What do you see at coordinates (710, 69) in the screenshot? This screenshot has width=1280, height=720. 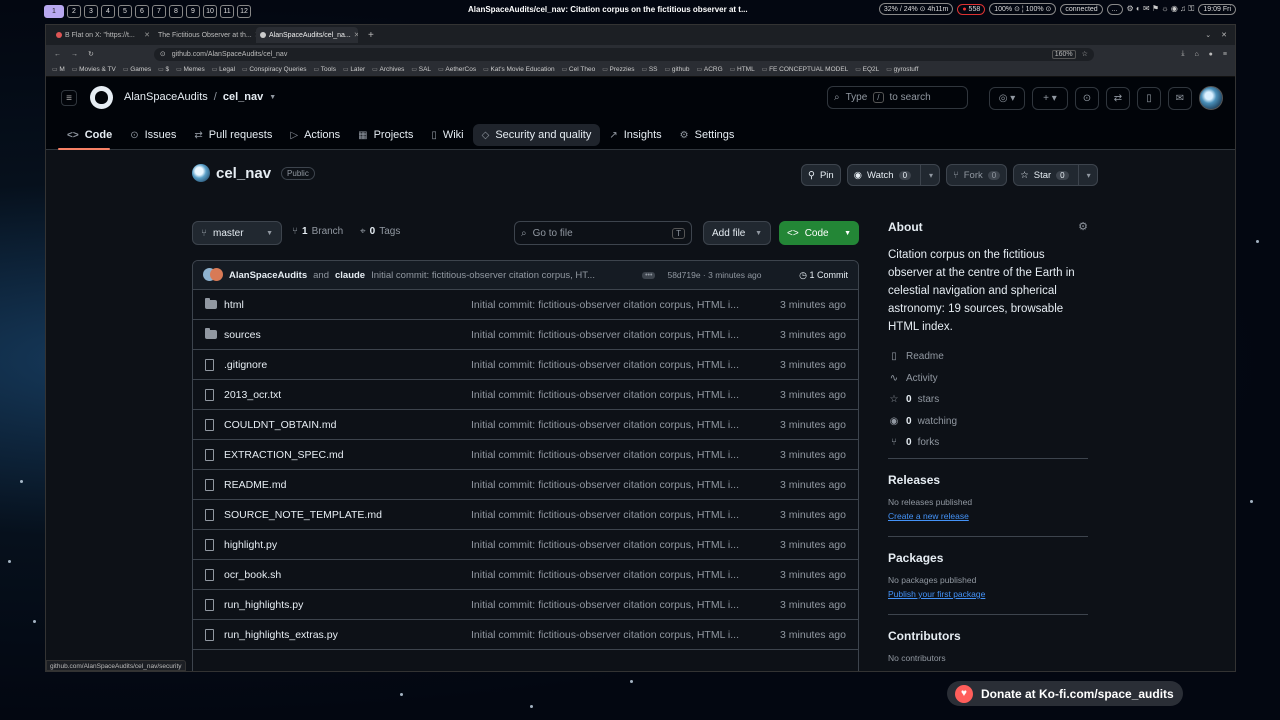 I see `bookmark-folder: ACRG` at bounding box center [710, 69].